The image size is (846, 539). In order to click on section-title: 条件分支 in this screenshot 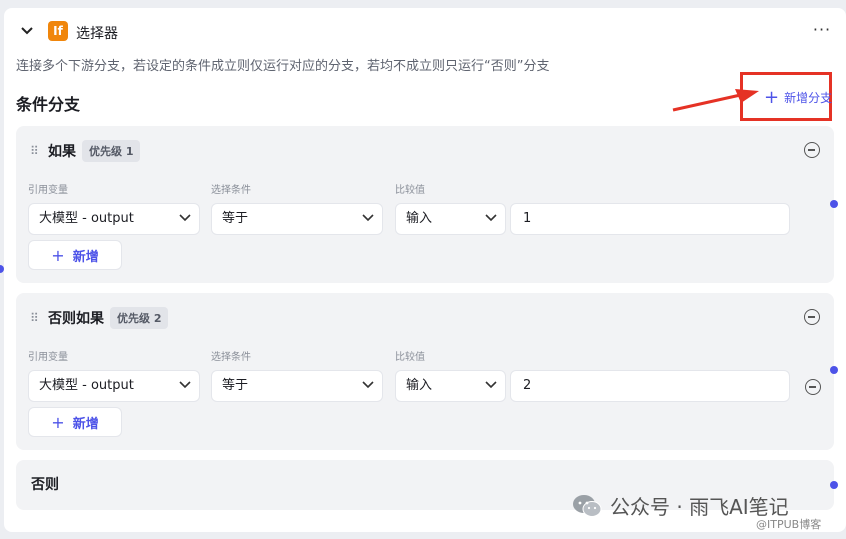, I will do `click(48, 104)`.